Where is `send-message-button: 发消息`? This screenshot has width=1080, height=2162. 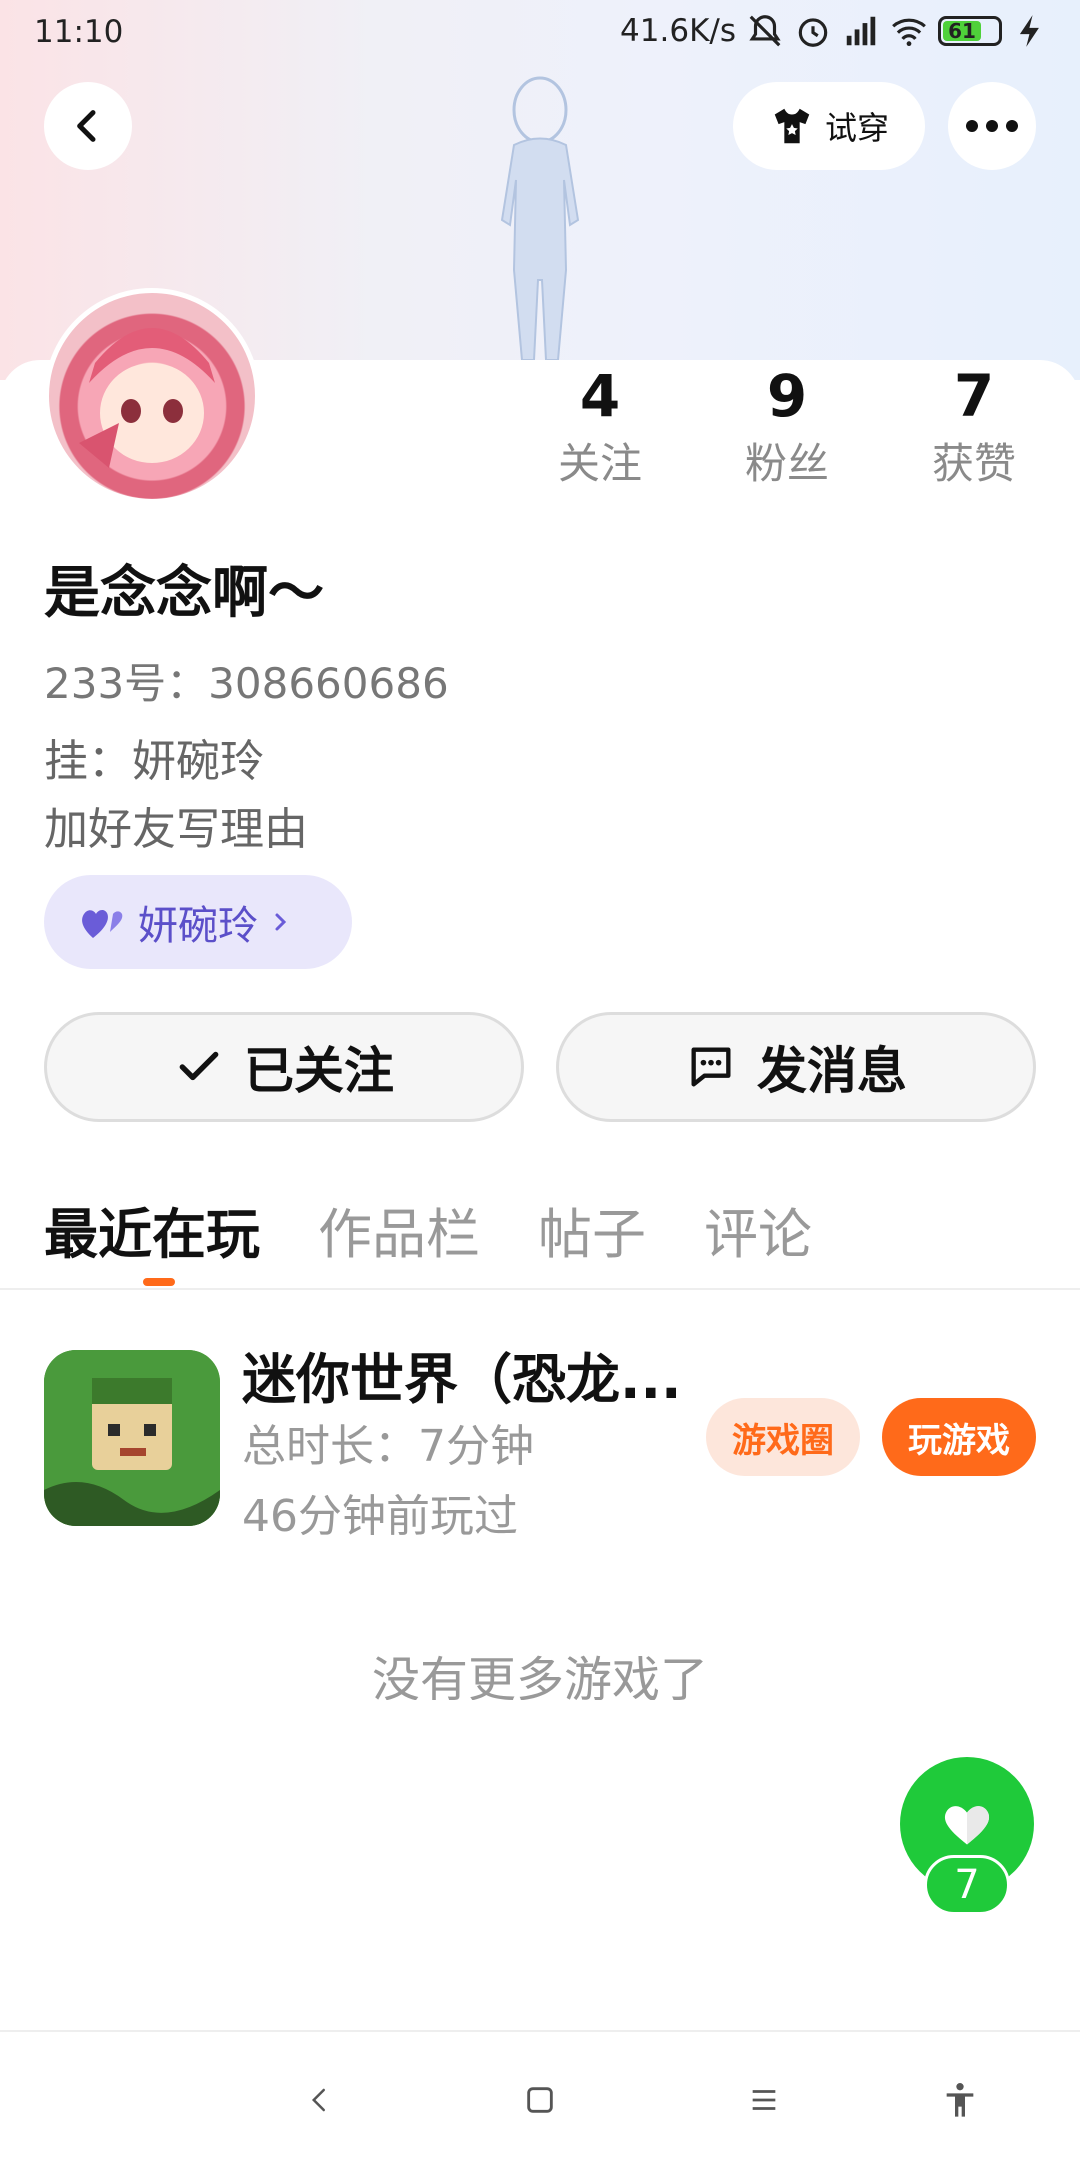 send-message-button: 发消息 is located at coordinates (796, 1067).